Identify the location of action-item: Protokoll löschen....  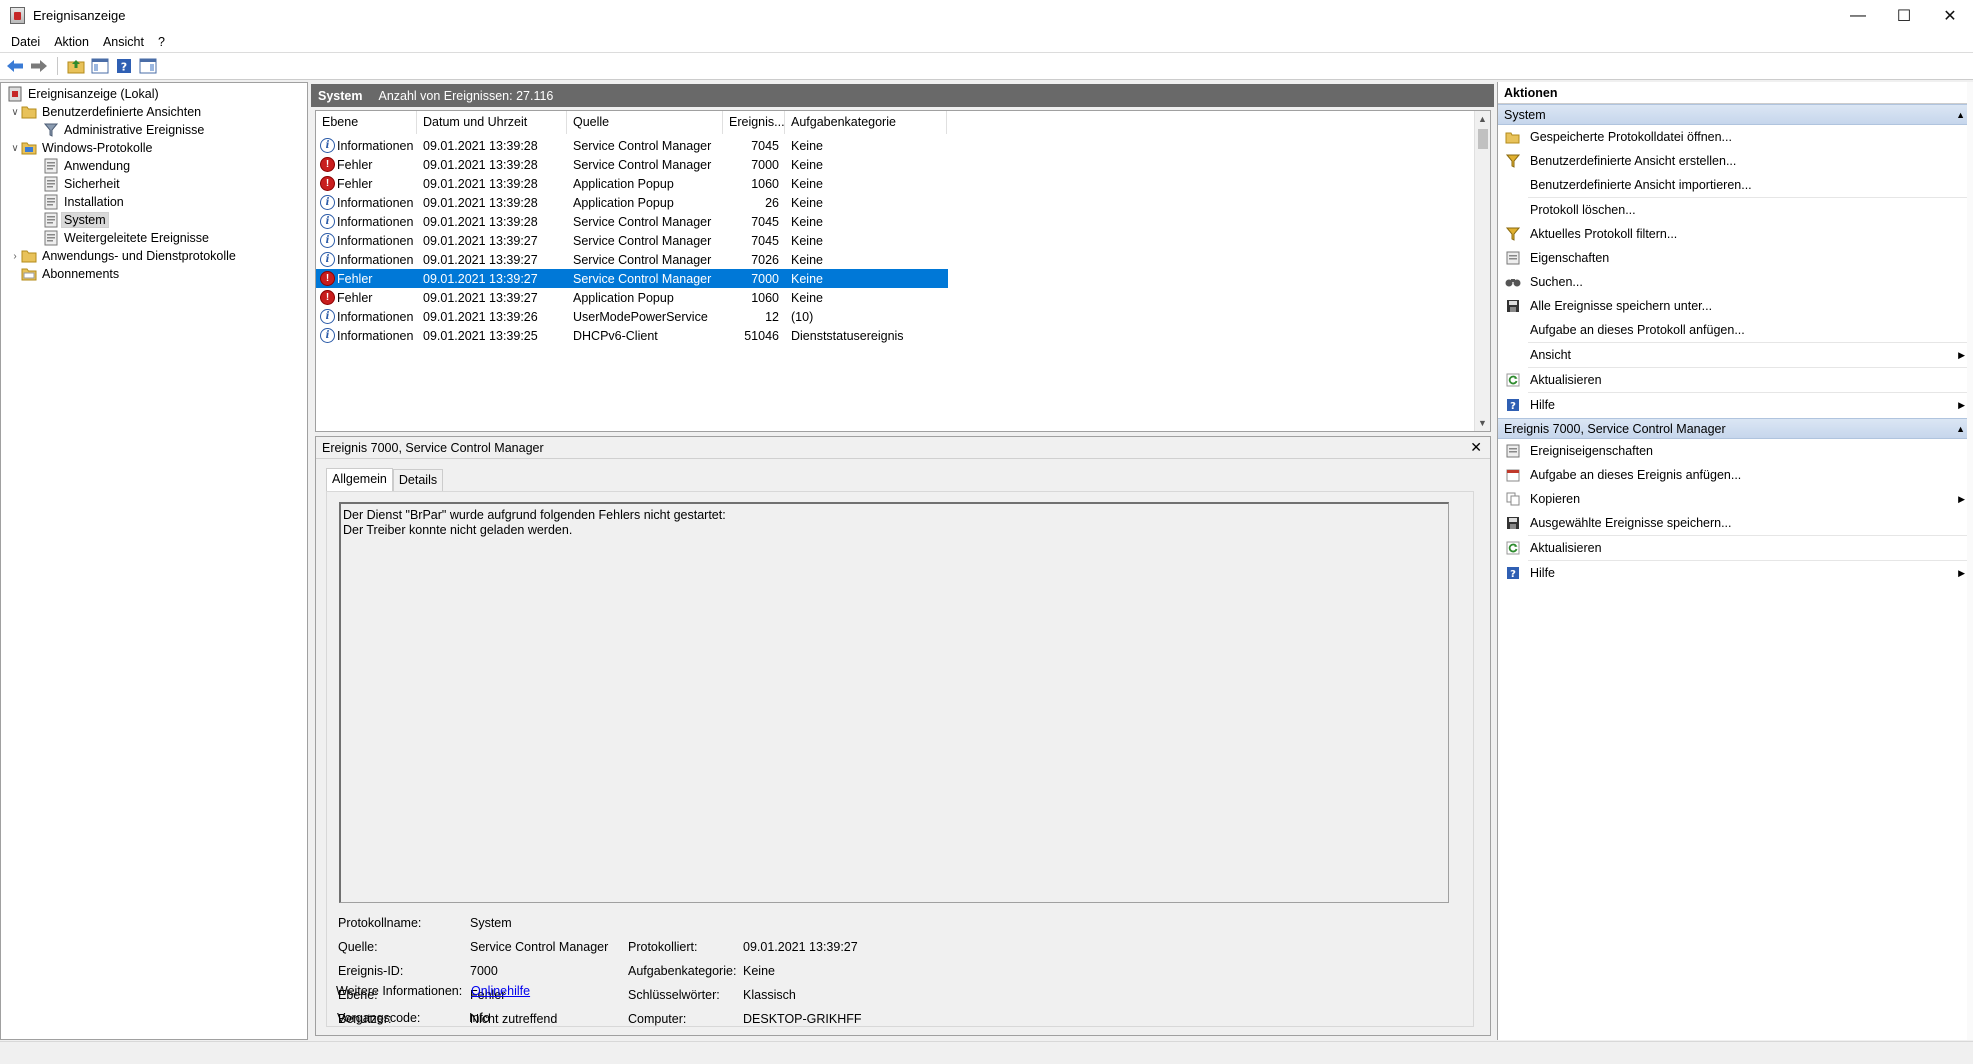
(1735, 210).